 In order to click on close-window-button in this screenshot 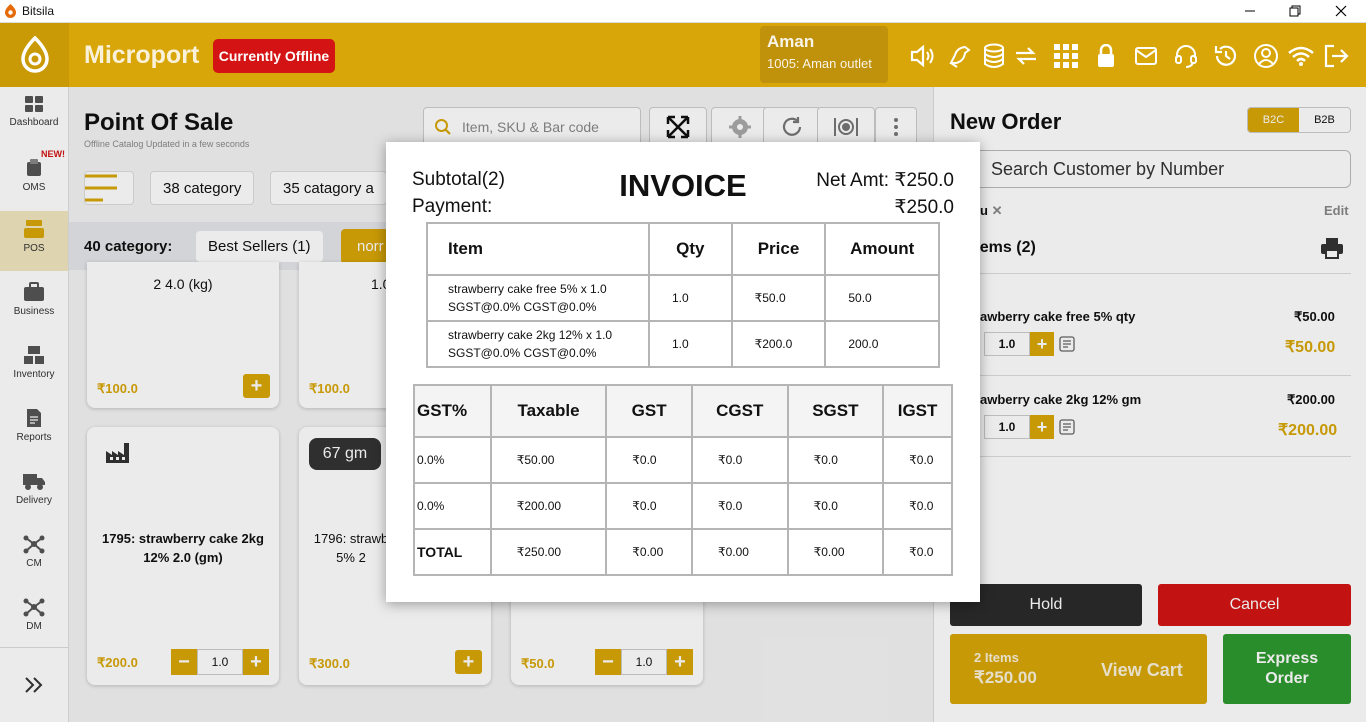, I will do `click(1341, 11)`.